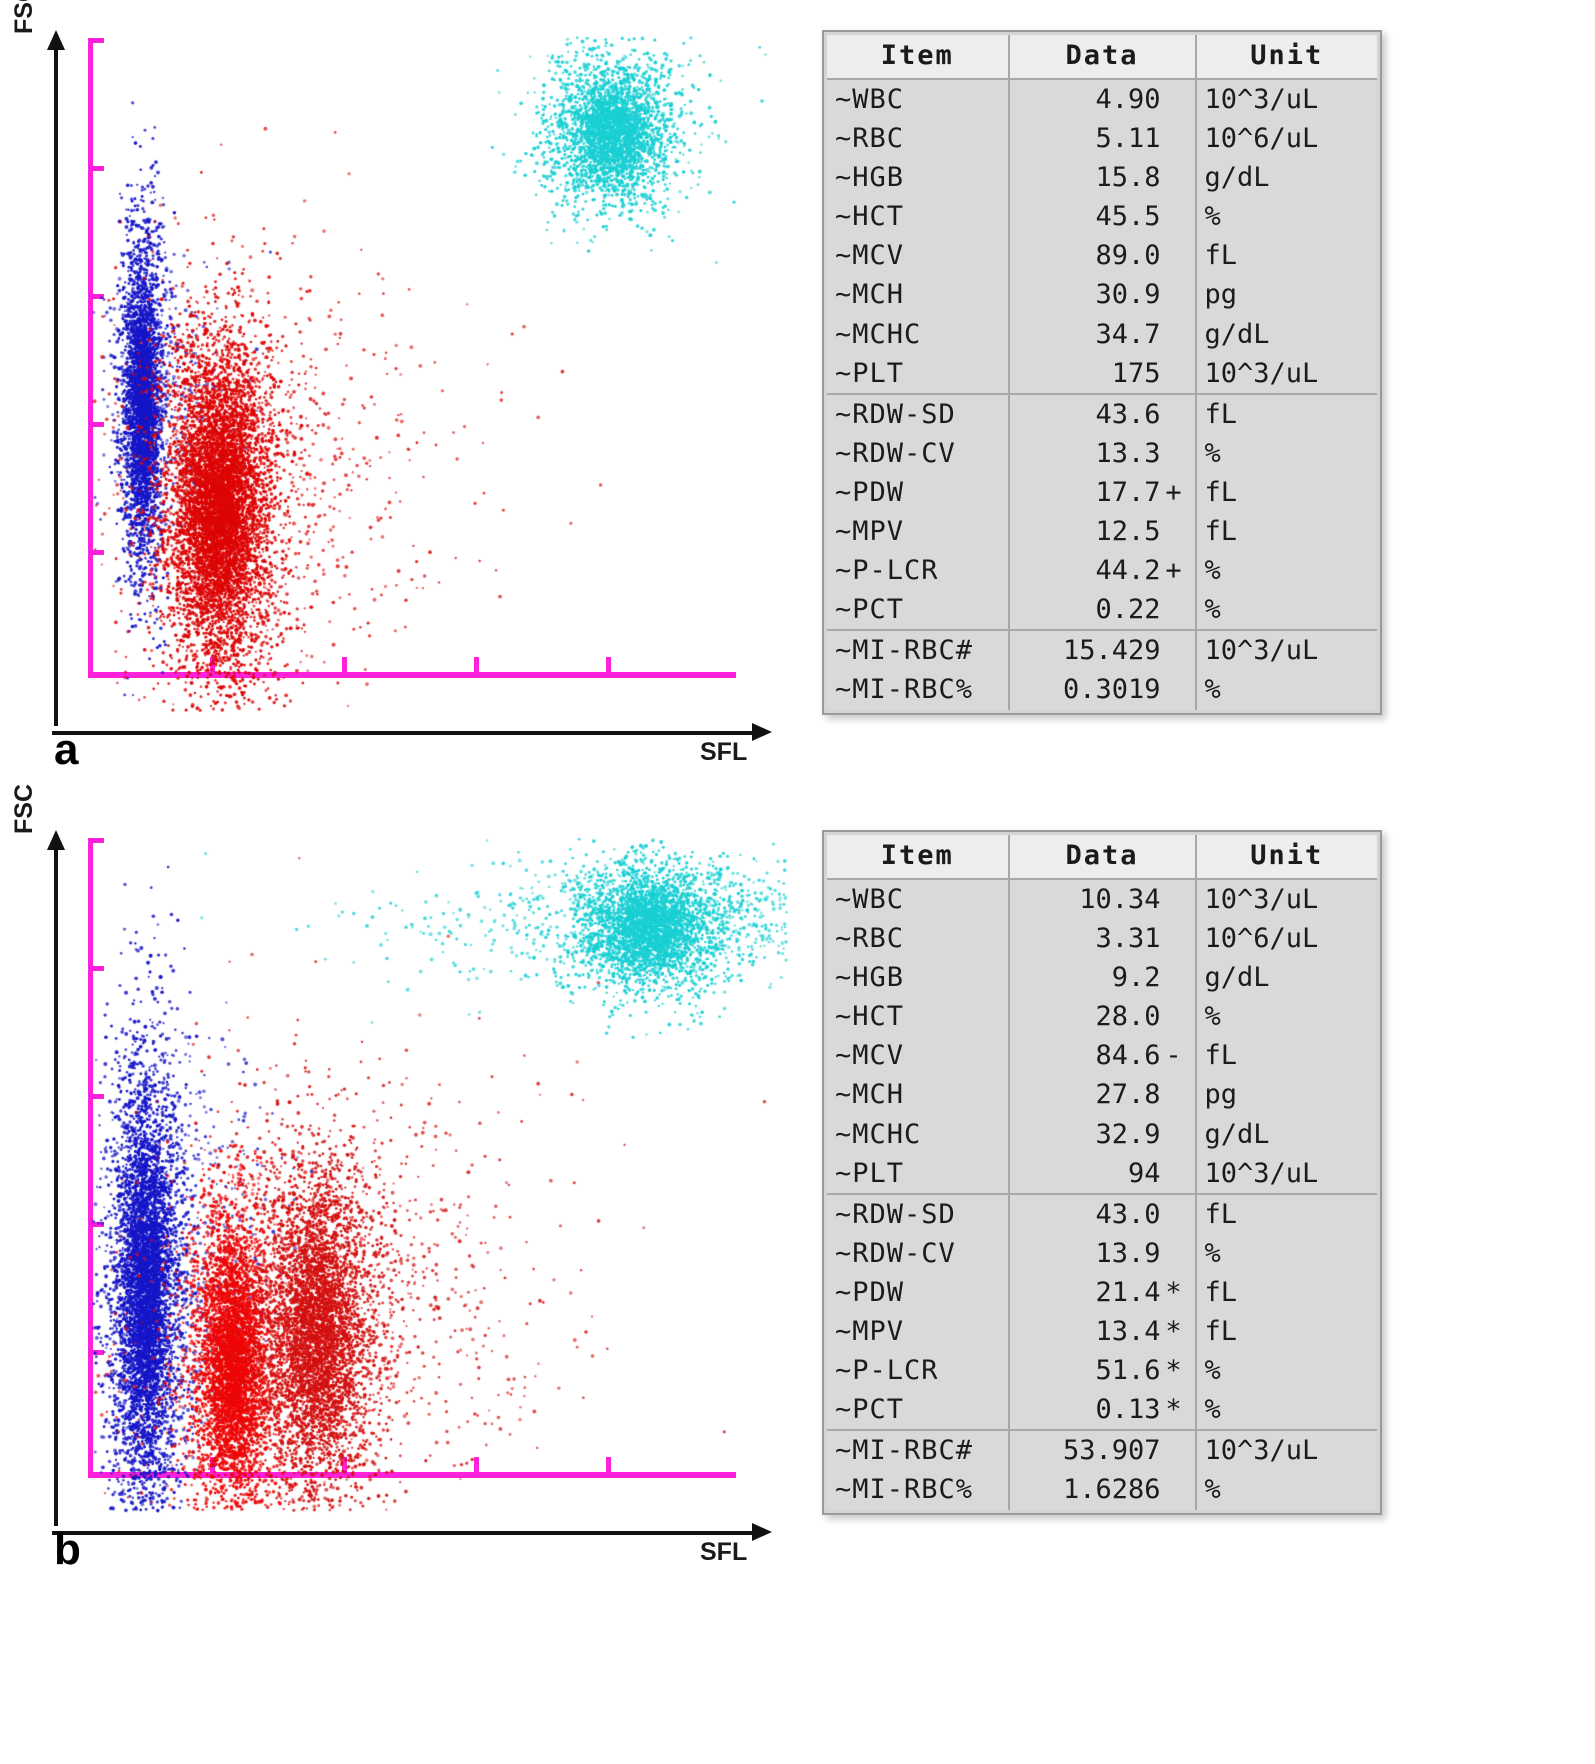 This screenshot has width=1595, height=1764. I want to click on cell-data: 45.5, so click(1102, 217).